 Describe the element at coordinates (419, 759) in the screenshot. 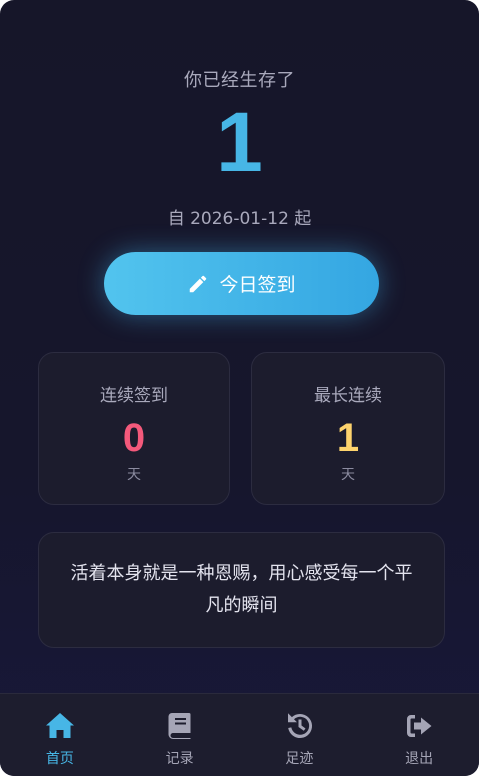

I see `nav-label-logout: 退出` at that location.